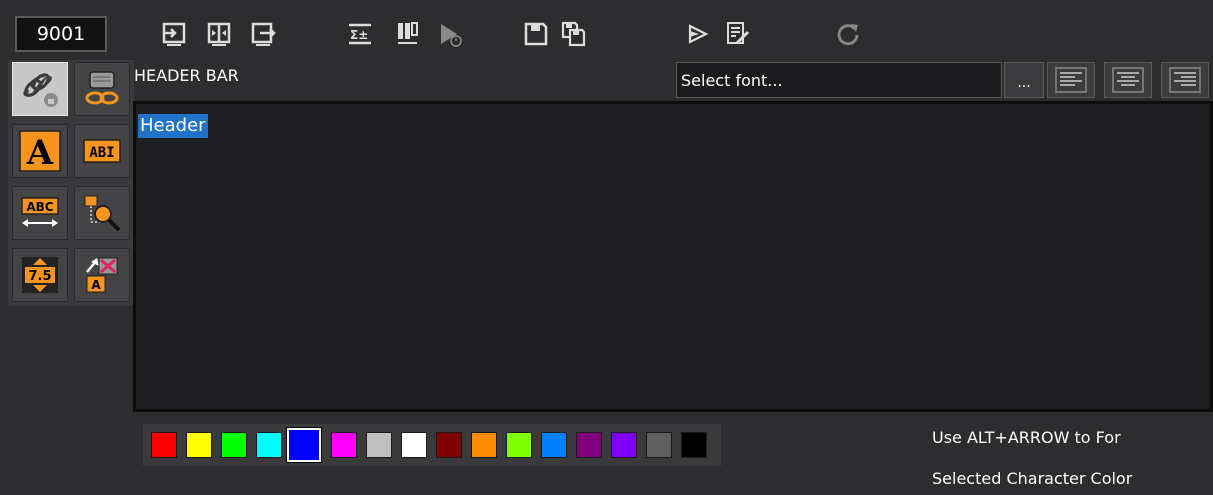  What do you see at coordinates (39, 207) in the screenshot?
I see `text-width-tool-glyph: ABC` at bounding box center [39, 207].